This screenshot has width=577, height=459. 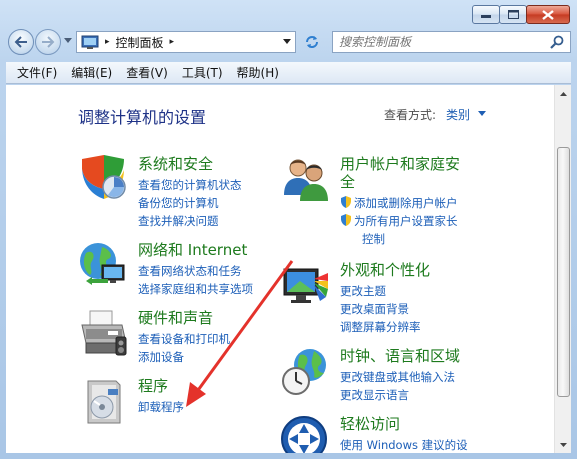 What do you see at coordinates (178, 203) in the screenshot?
I see `link-backup-computer: 备份您的计算机` at bounding box center [178, 203].